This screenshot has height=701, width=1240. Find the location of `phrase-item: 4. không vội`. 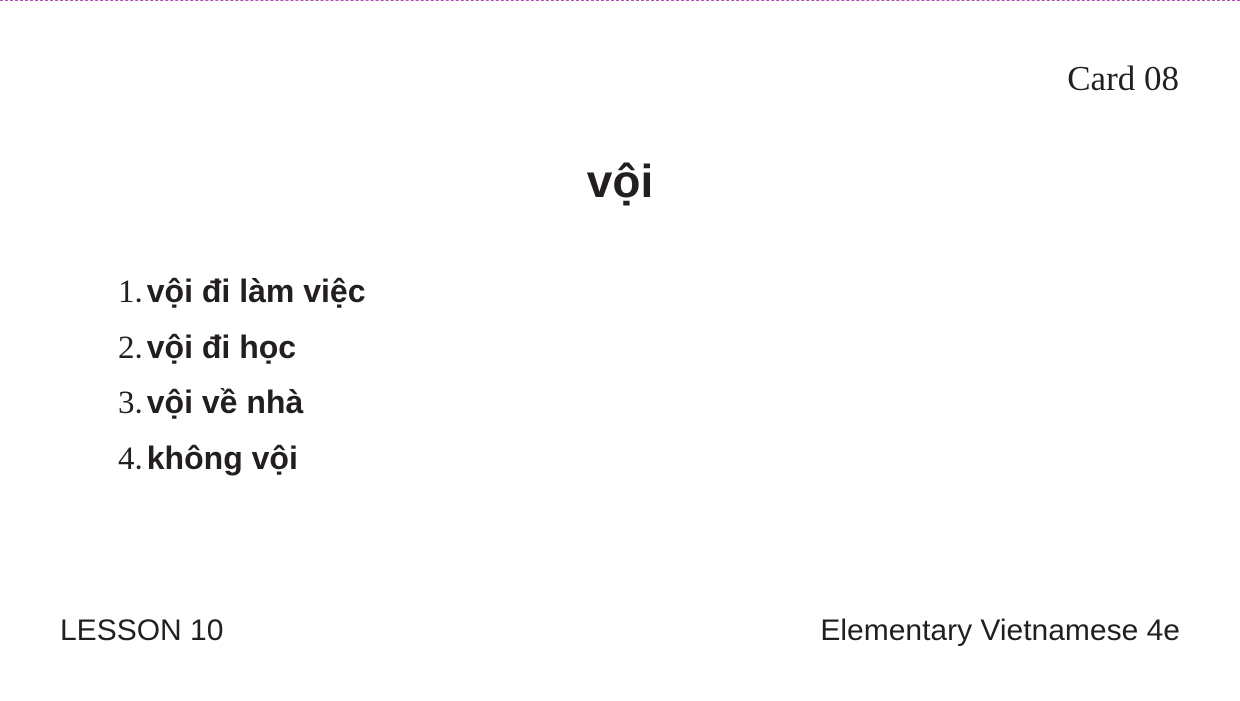

phrase-item: 4. không vội is located at coordinates (242, 459).